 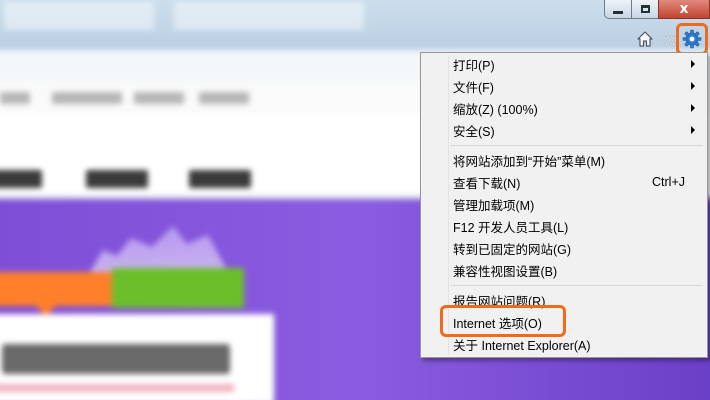 I want to click on menu-item-compat-view: 兼容性视图设置(B), so click(x=564, y=270).